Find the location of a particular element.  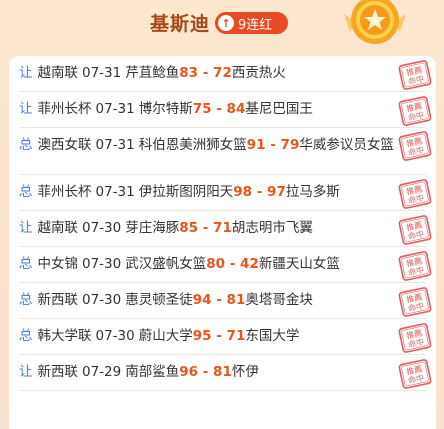

pick-text: 让越南联 07-31 芹苴鲶鱼83 - 72西贡热火 is located at coordinates (209, 73).